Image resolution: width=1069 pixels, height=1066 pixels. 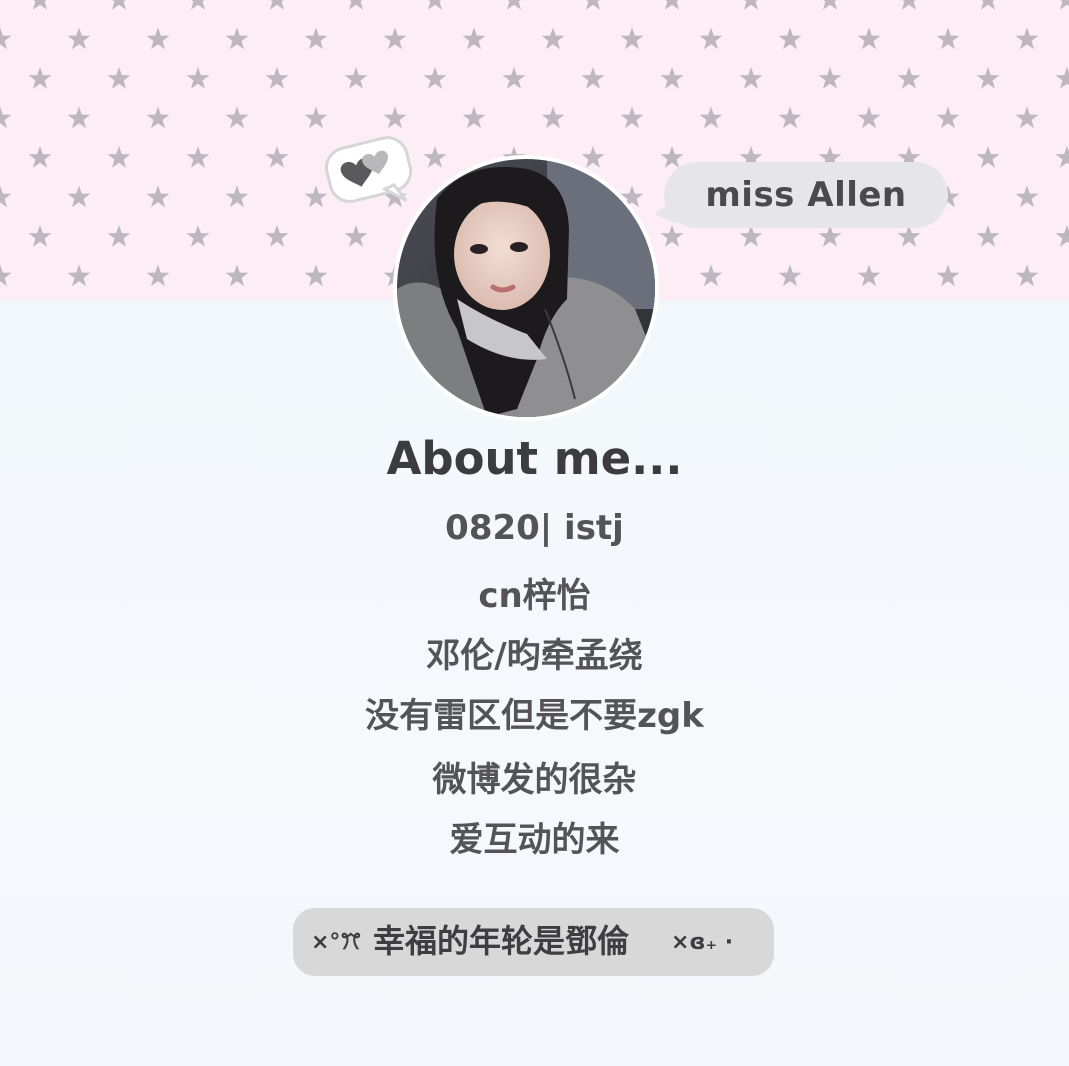 What do you see at coordinates (702, 942) in the screenshot?
I see `decoration-right: ×ɞ₊ ·` at bounding box center [702, 942].